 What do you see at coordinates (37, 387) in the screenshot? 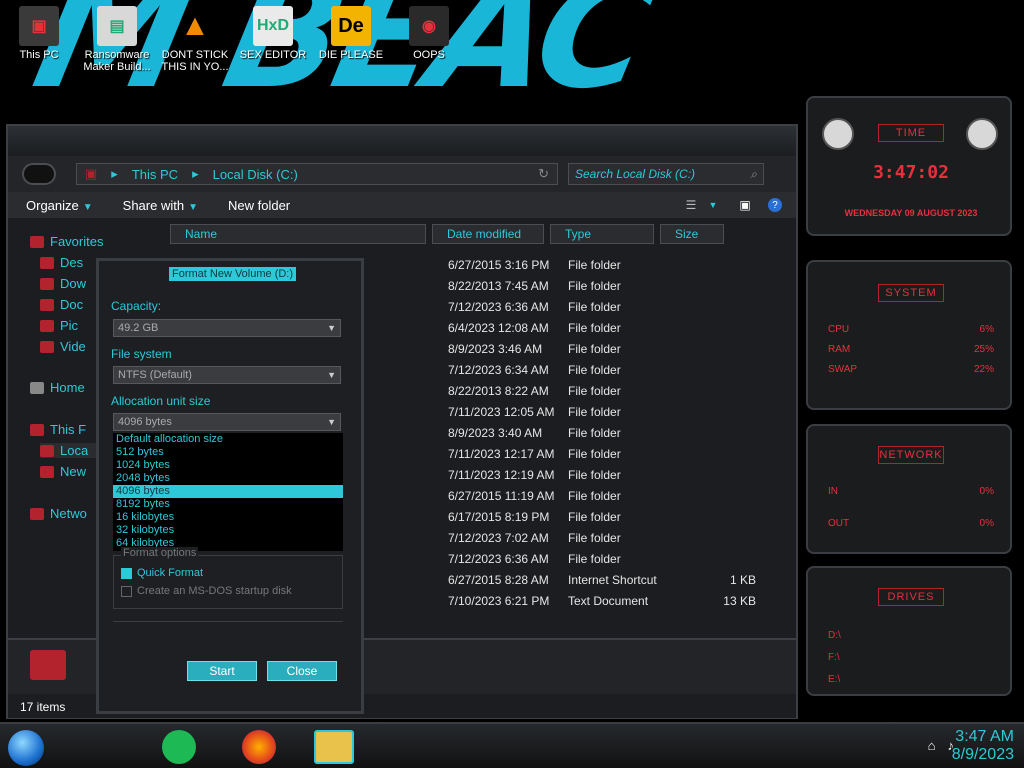
I see `home-icon` at bounding box center [37, 387].